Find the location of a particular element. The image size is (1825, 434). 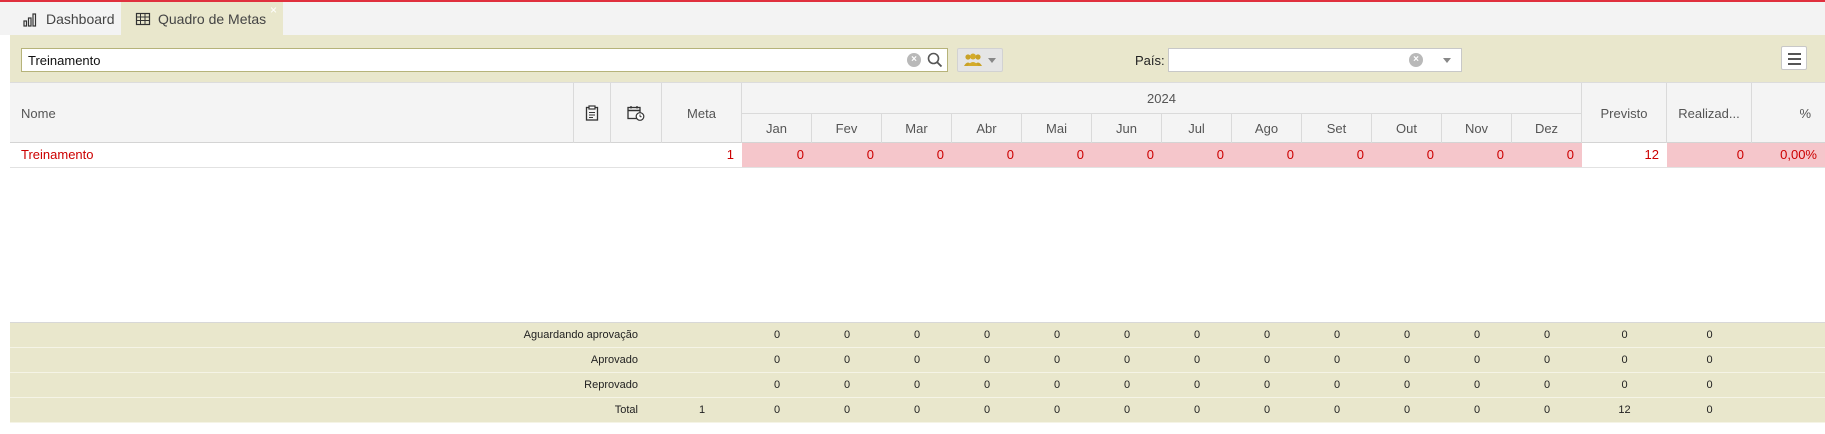

summary-label: Aprovado is located at coordinates (614, 360).